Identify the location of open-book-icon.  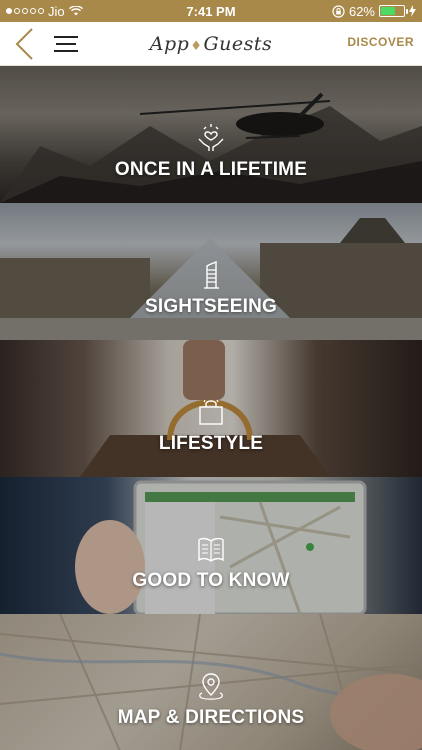
(211, 549).